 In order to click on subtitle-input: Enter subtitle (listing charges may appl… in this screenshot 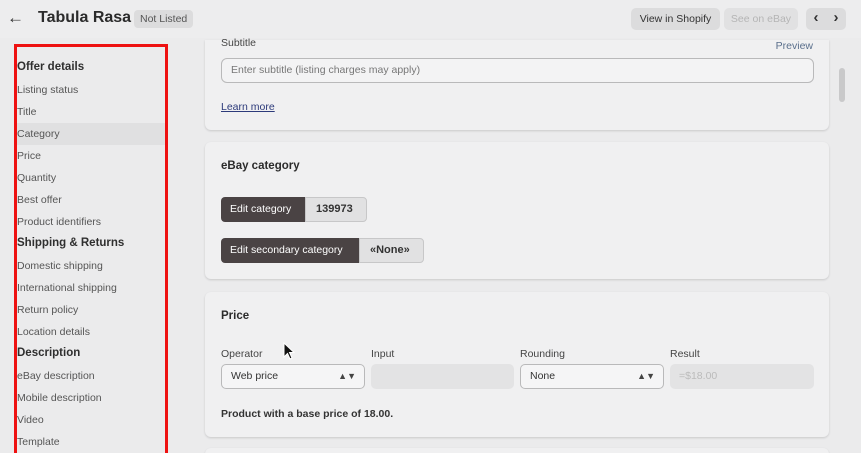, I will do `click(517, 70)`.